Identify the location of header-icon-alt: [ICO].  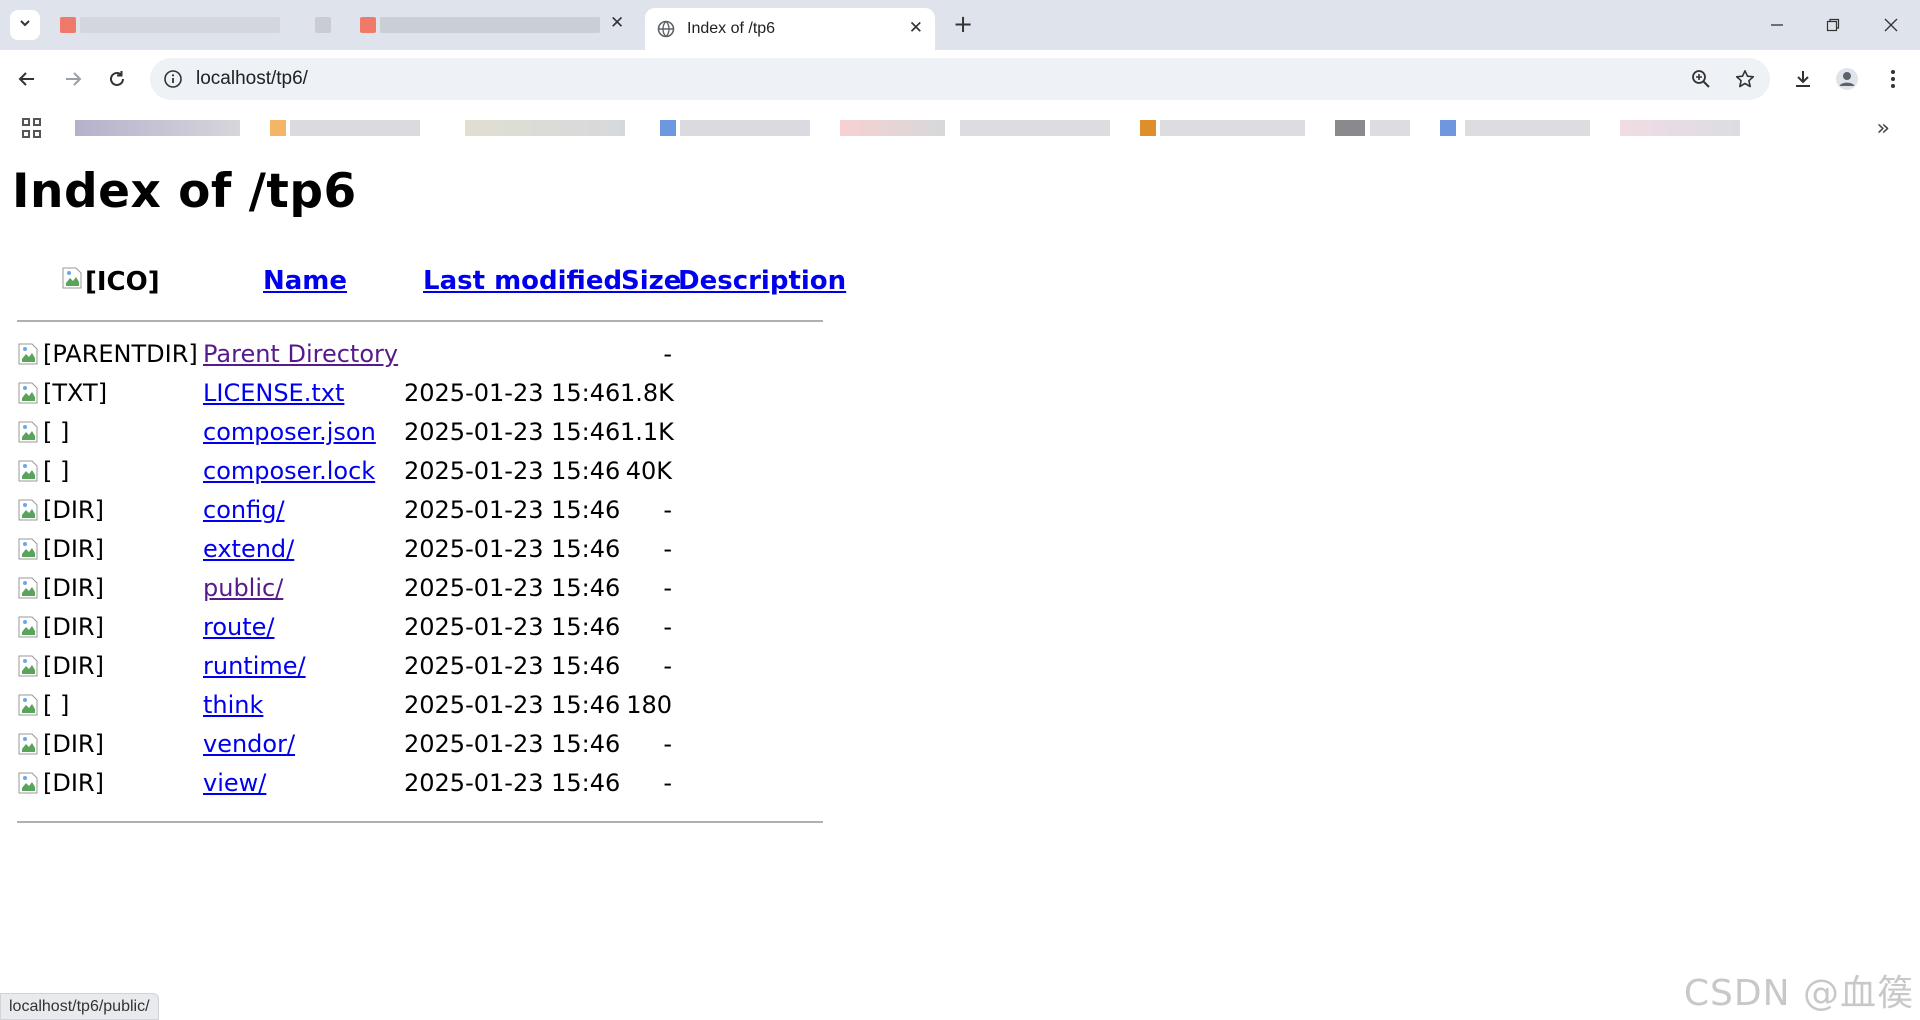
(122, 281).